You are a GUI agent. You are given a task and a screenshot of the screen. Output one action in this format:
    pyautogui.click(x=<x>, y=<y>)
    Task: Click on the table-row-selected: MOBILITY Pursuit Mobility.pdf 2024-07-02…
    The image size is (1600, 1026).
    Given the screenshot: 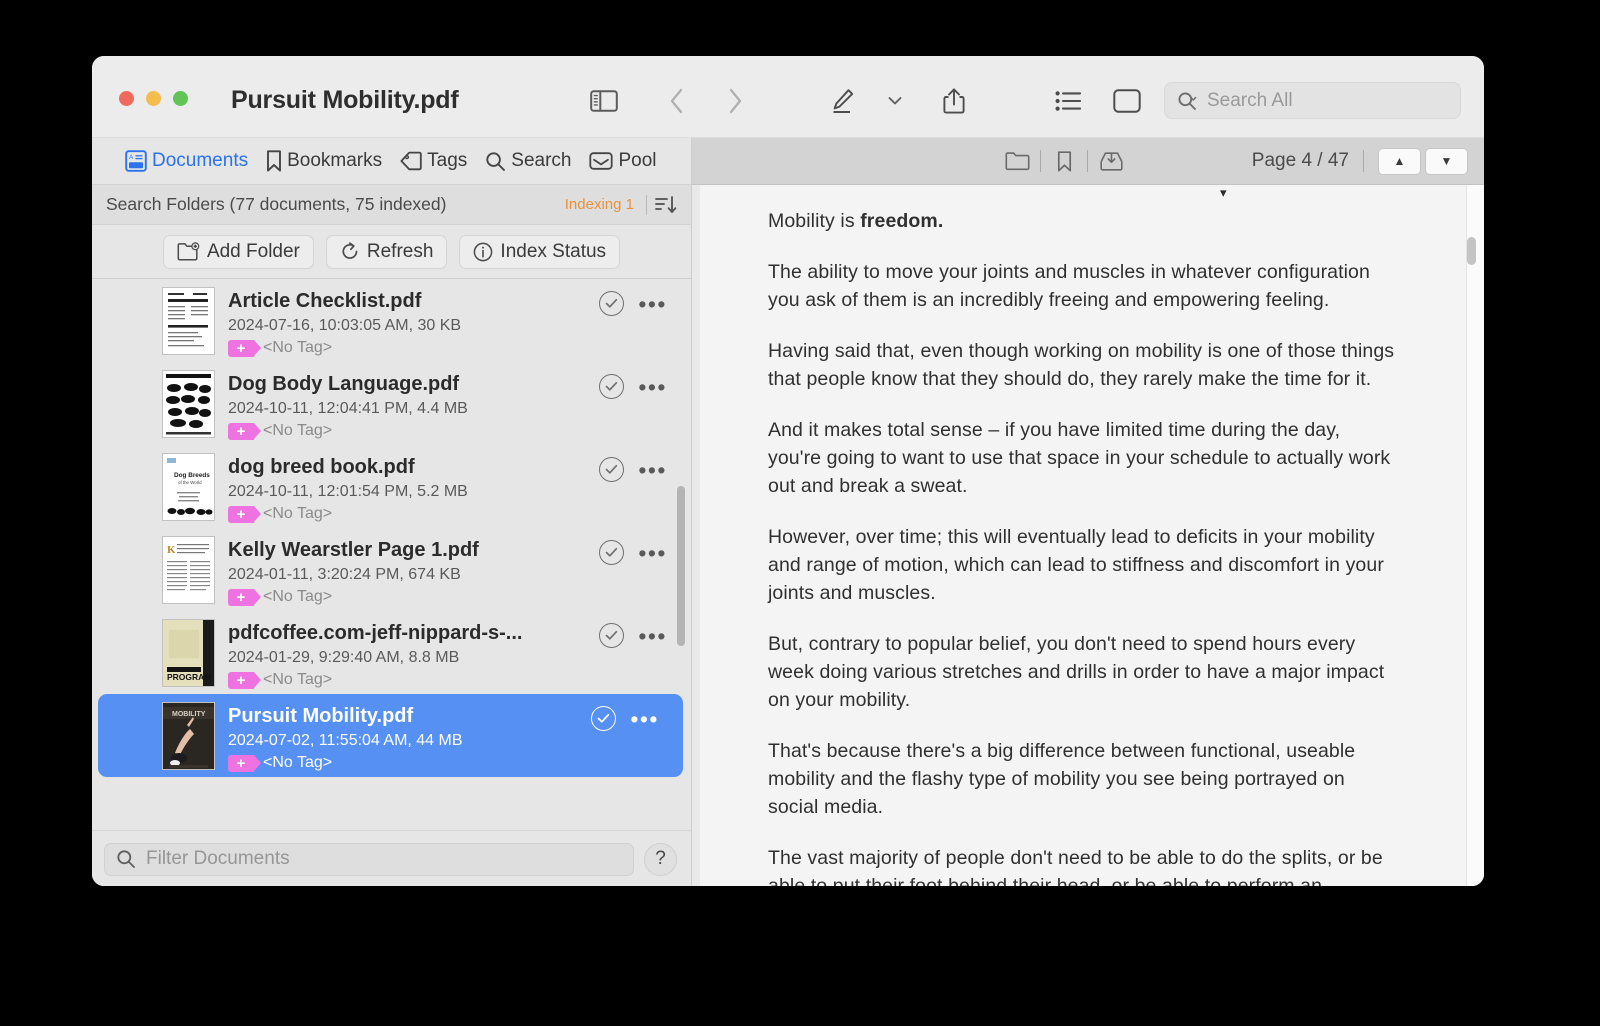 What is the action you would take?
    pyautogui.click(x=390, y=735)
    